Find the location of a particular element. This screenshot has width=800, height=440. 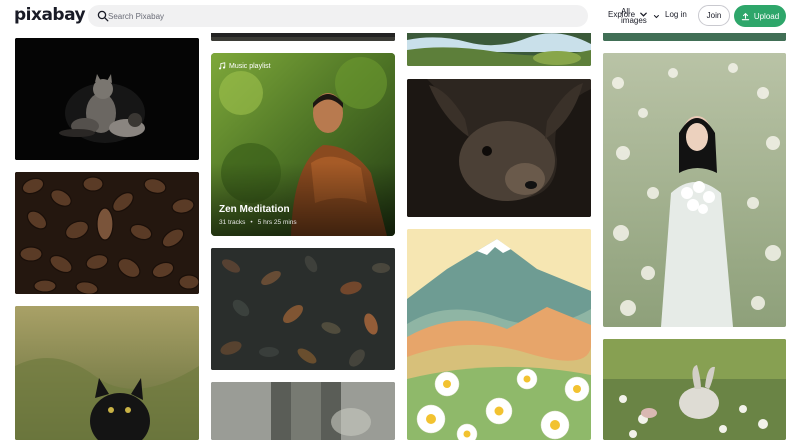

image-tile-cats is located at coordinates (107, 99).